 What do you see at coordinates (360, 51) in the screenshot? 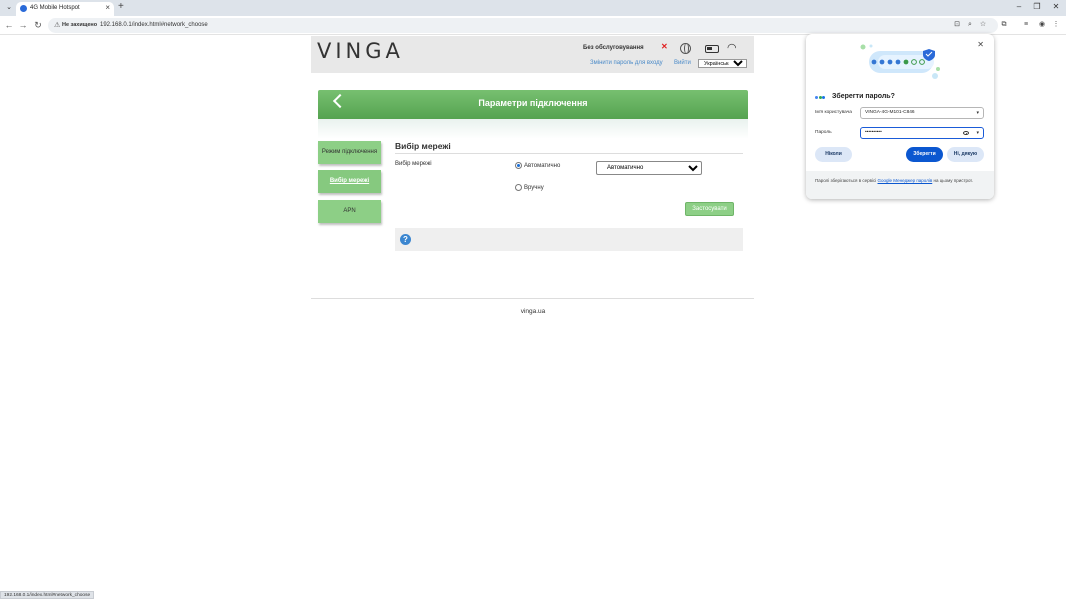
I see `logo: VINGA` at bounding box center [360, 51].